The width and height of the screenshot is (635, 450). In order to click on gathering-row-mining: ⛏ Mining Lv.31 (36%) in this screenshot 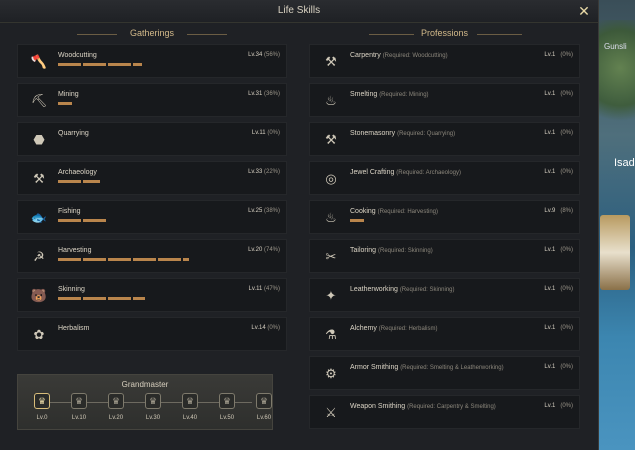, I will do `click(152, 100)`.